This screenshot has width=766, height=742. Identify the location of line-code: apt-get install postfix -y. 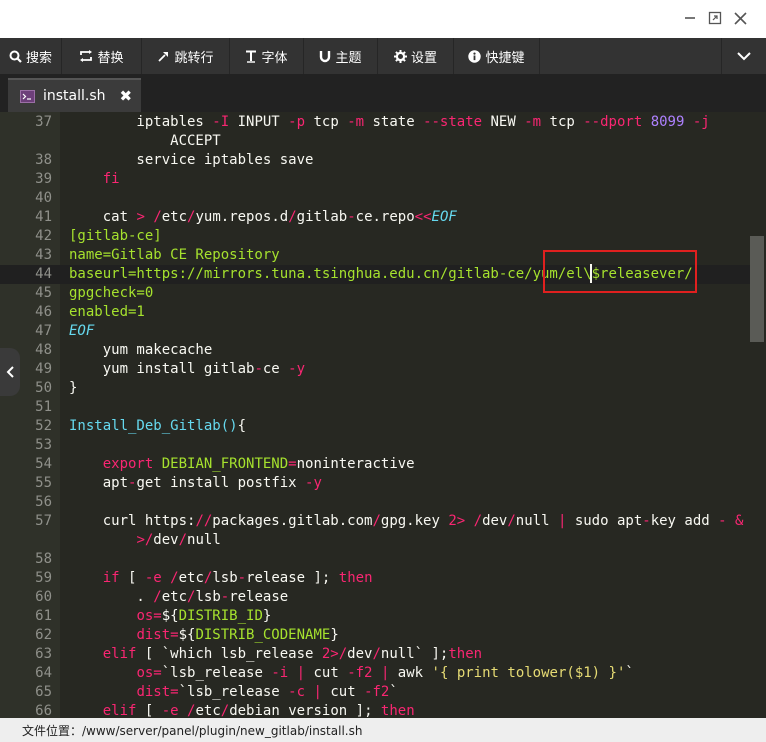
(195, 483).